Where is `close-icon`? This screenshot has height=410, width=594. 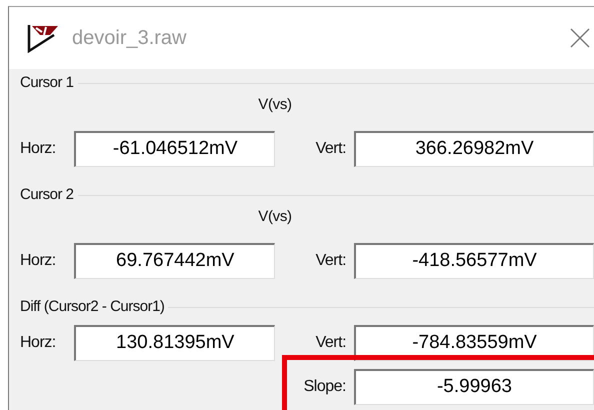
close-icon is located at coordinates (580, 38).